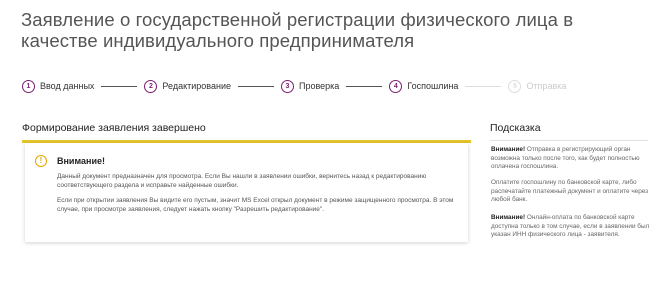 This screenshot has width=657, height=292. Describe the element at coordinates (515, 128) in the screenshot. I see `hint-heading: Подсказка` at that location.